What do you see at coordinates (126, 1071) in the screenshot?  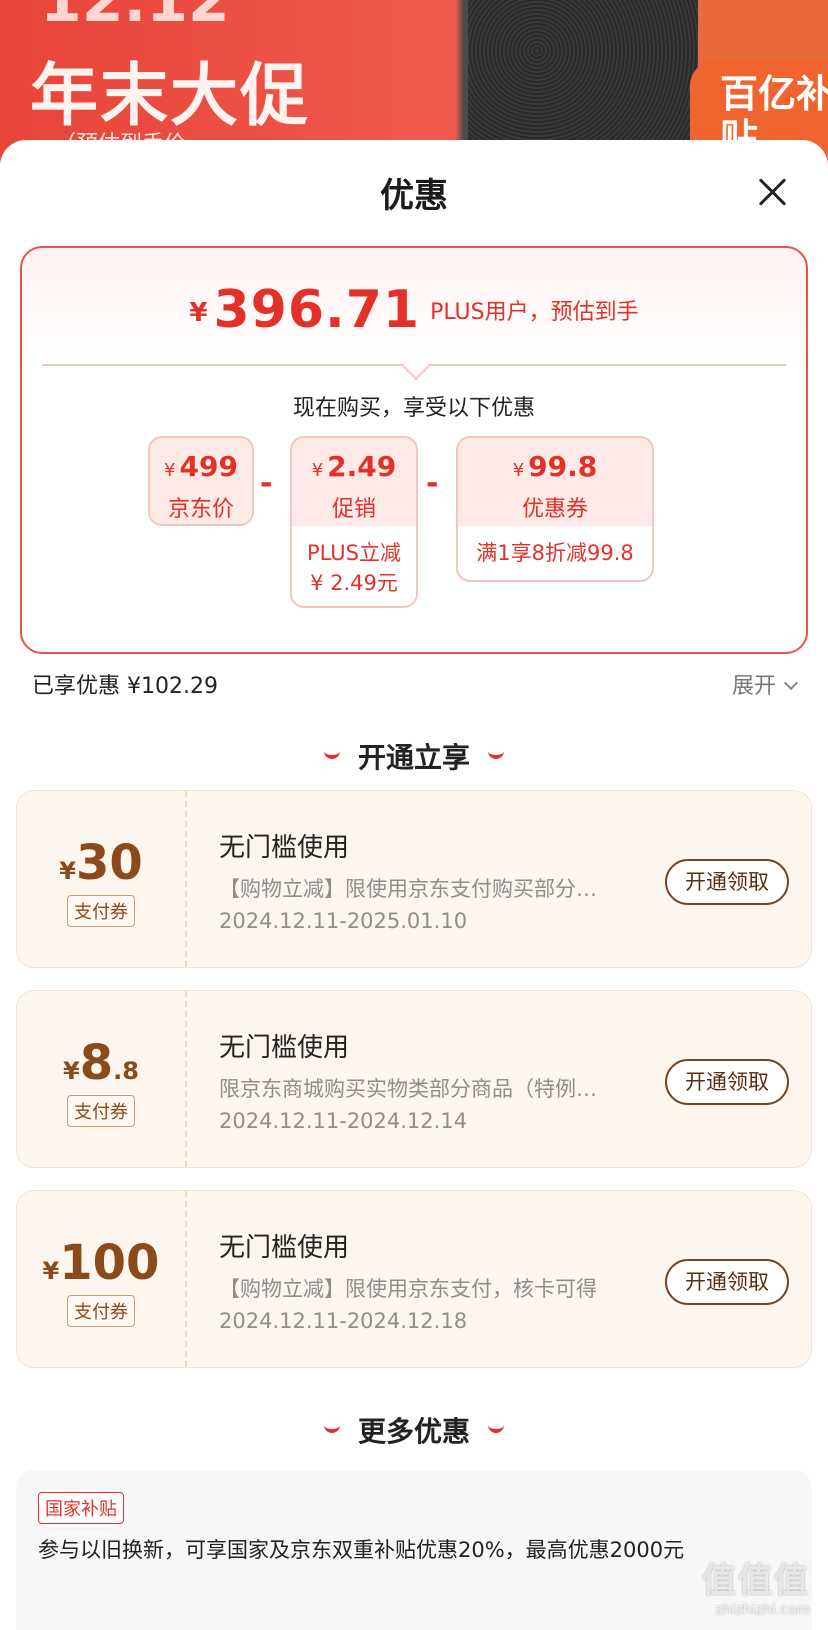 I see `coupon-amount-decimal: .8` at bounding box center [126, 1071].